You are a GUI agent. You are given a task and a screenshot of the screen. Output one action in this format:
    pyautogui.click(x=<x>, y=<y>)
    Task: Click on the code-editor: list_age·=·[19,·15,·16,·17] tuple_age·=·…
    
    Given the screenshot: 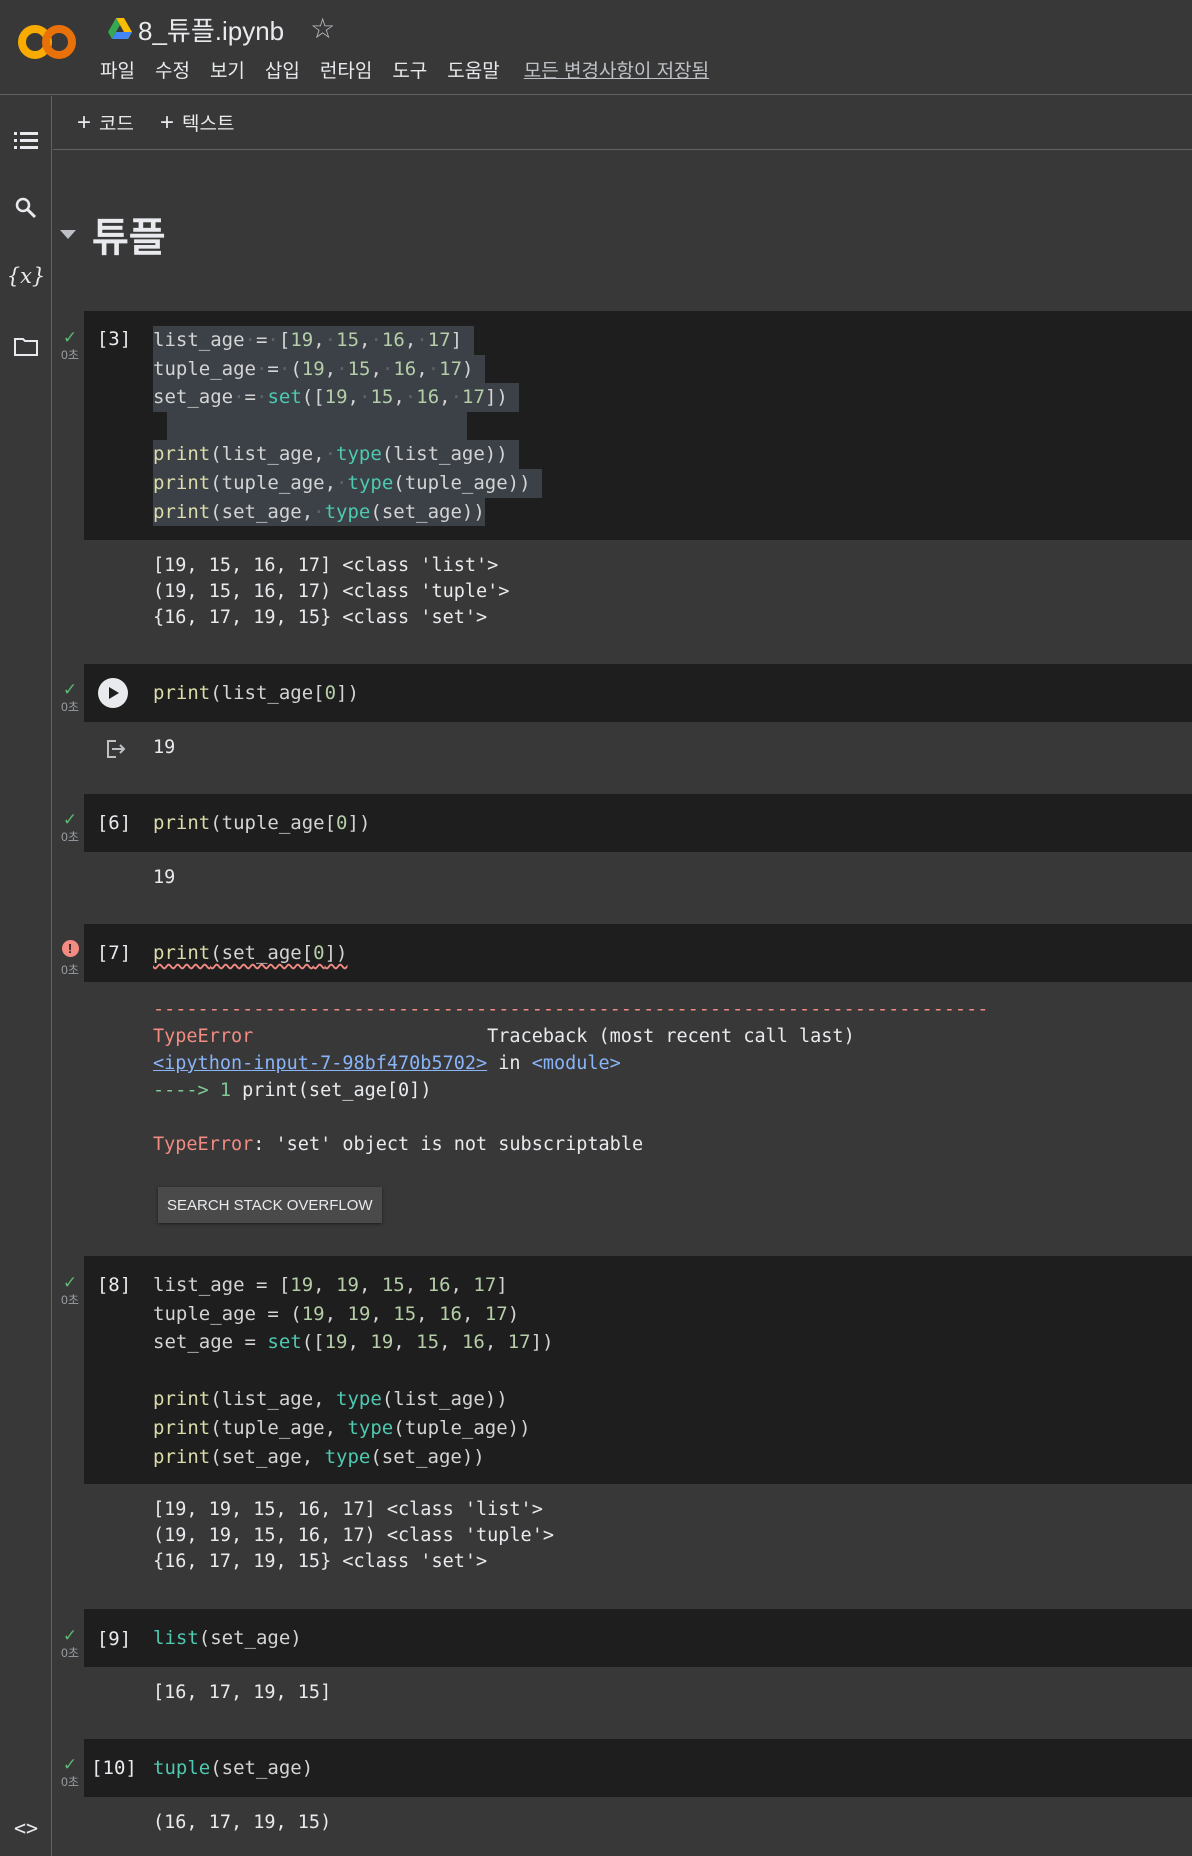 What is the action you would take?
    pyautogui.click(x=347, y=426)
    